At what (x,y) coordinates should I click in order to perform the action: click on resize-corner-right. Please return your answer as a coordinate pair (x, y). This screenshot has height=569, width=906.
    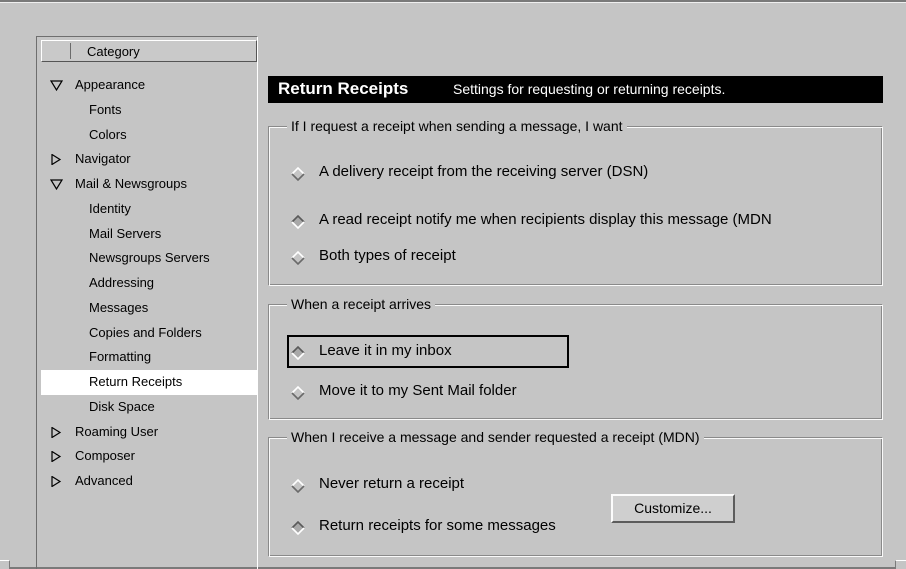
    Looking at the image, I should click on (900, 564).